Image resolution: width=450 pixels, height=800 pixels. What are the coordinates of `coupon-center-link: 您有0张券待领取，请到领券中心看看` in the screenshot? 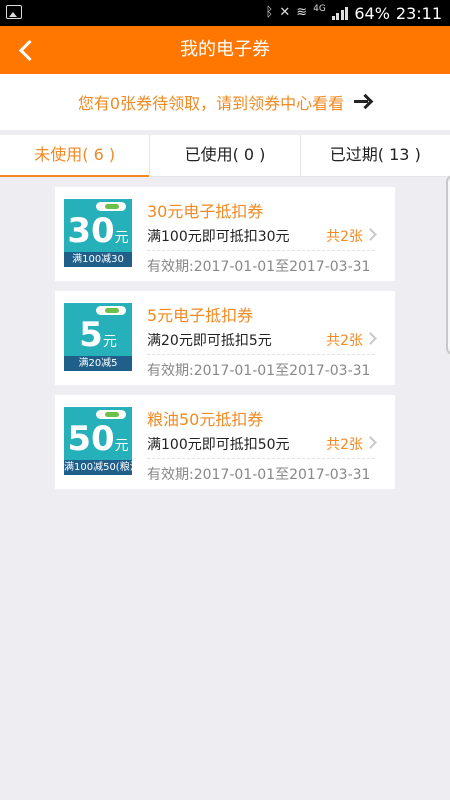 It's located at (225, 102).